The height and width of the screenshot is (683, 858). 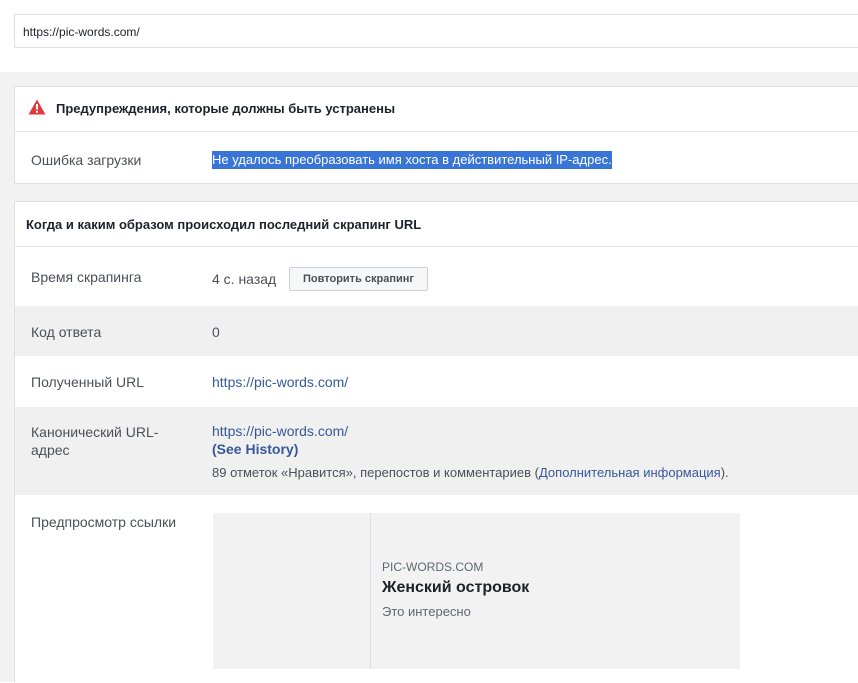 I want to click on scrape-time-value: 4 с. назад, so click(x=244, y=279).